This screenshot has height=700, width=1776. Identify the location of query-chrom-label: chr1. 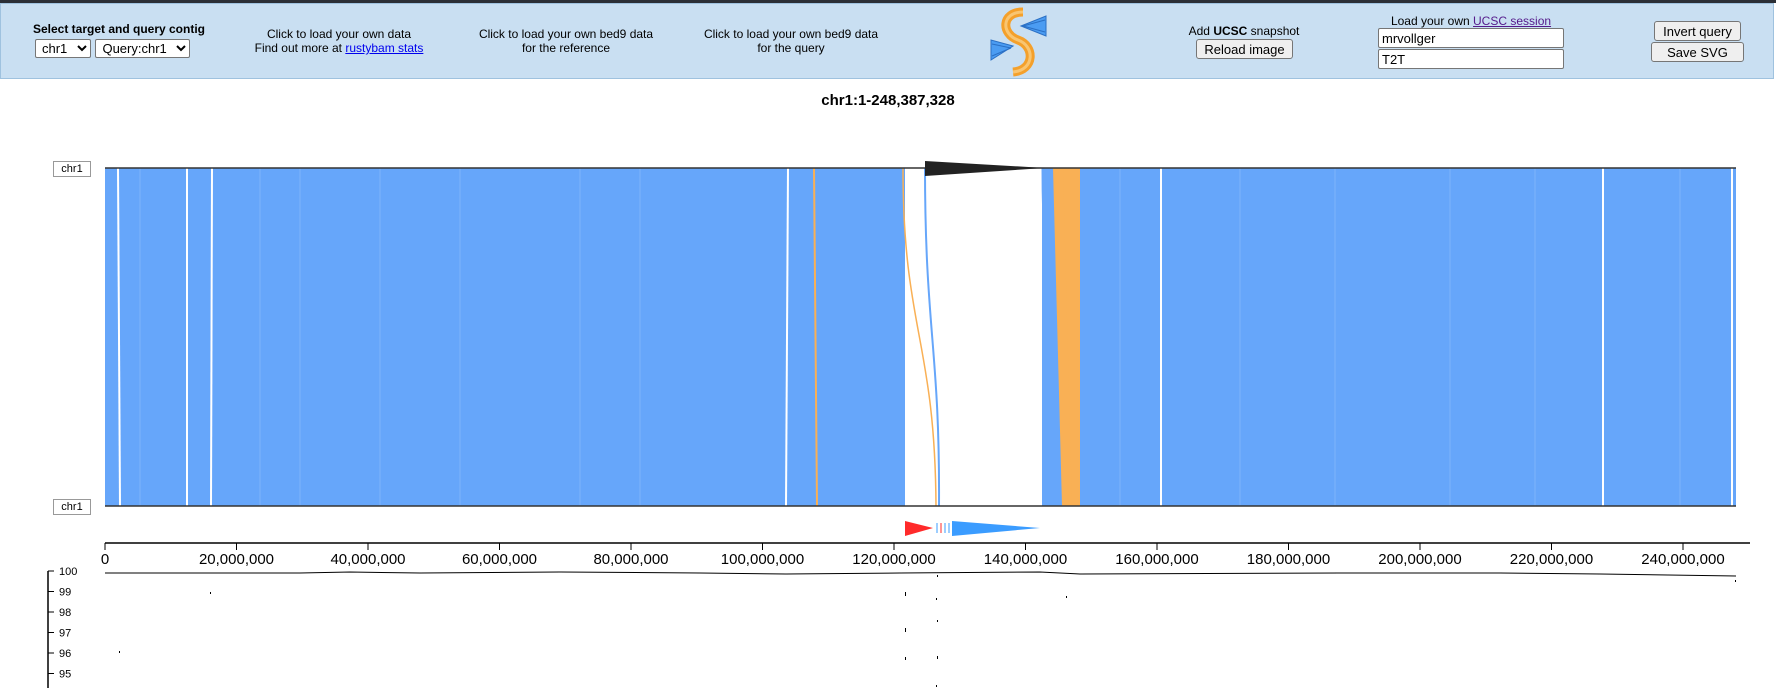
(72, 507).